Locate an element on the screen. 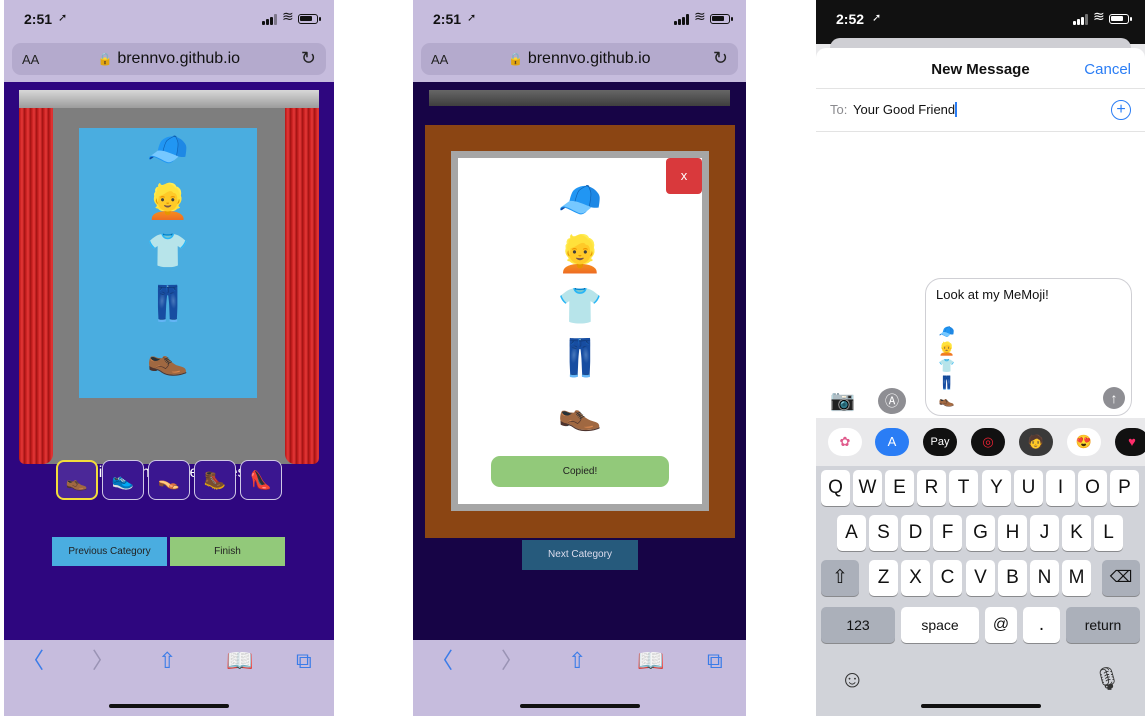 The width and height of the screenshot is (1145, 716). safari-toolbar: 〈 〉 ⇧ 📖 ⧉ is located at coordinates (169, 678).